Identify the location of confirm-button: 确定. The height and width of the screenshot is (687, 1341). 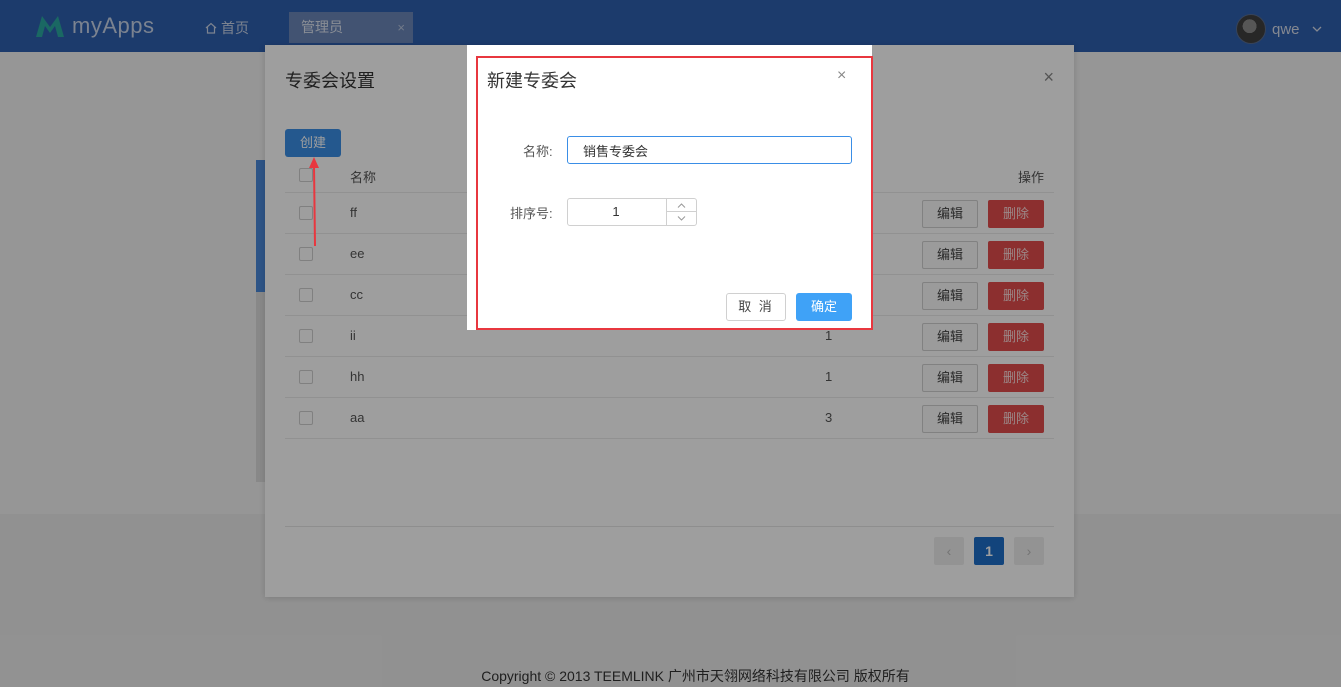
(824, 307).